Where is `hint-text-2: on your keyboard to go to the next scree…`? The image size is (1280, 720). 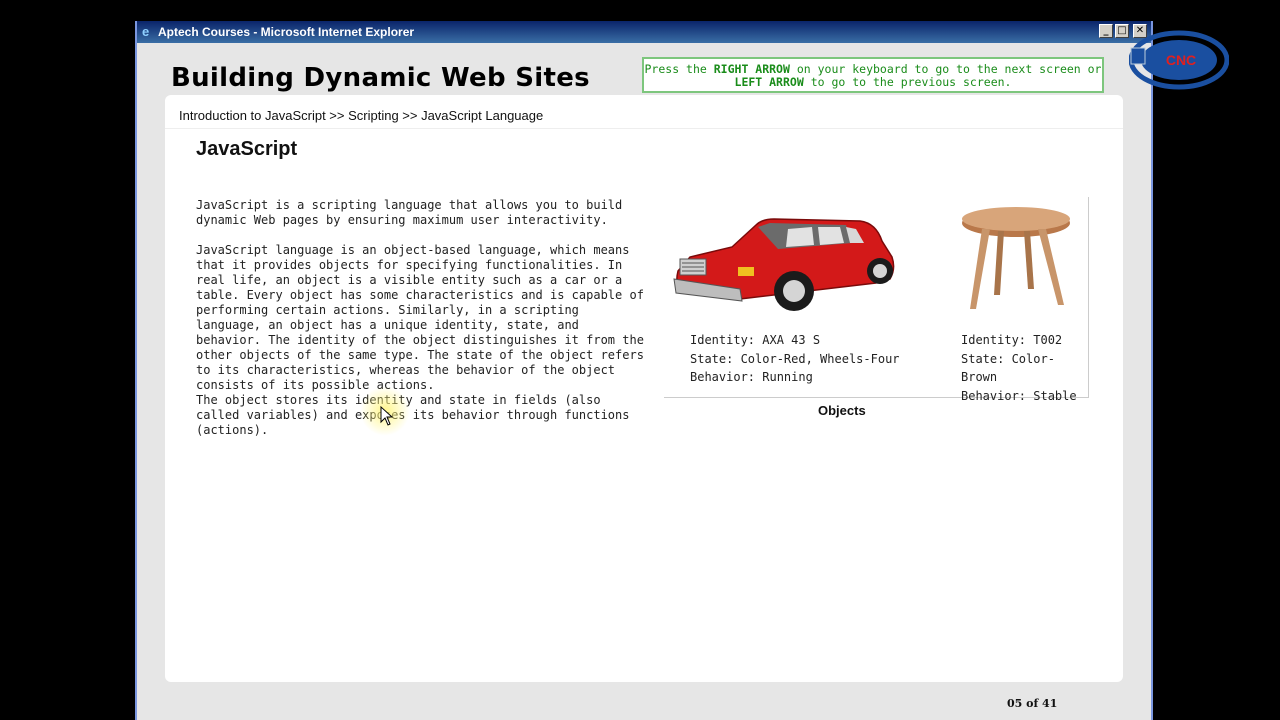 hint-text-2: on your keyboard to go to the next scree… is located at coordinates (945, 69).